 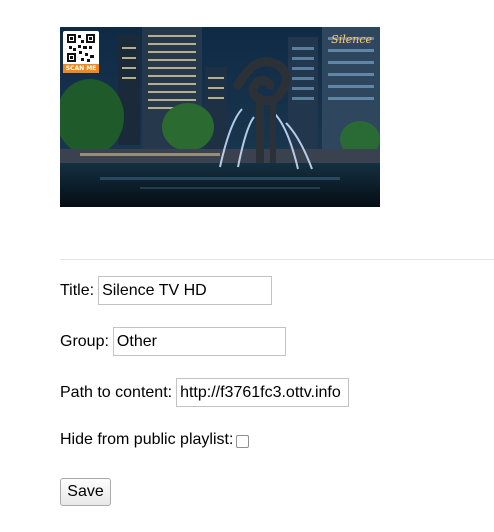 What do you see at coordinates (243, 441) in the screenshot?
I see `hide-from-playlist-checkbox` at bounding box center [243, 441].